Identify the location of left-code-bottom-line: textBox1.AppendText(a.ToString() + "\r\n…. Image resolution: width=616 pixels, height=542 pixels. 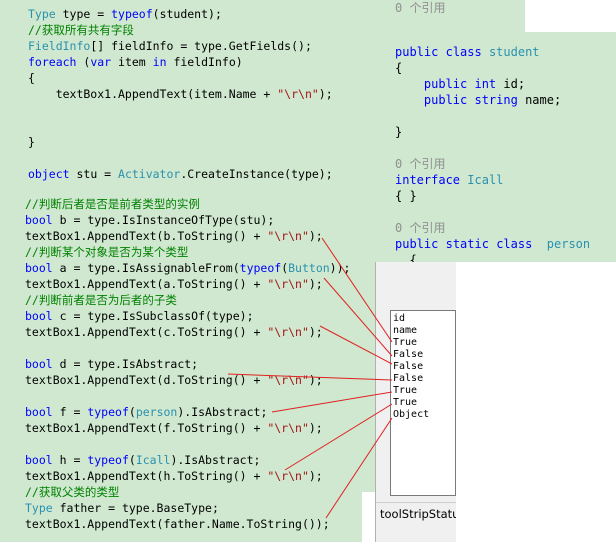
(174, 284).